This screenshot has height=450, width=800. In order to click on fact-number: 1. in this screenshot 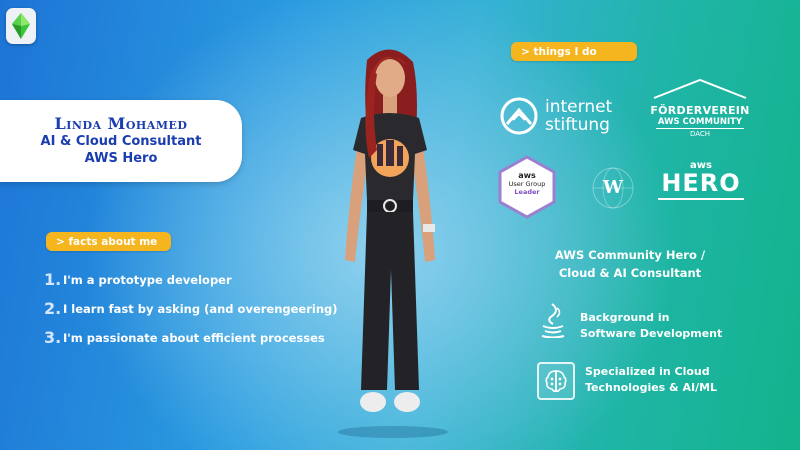, I will do `click(53, 279)`.